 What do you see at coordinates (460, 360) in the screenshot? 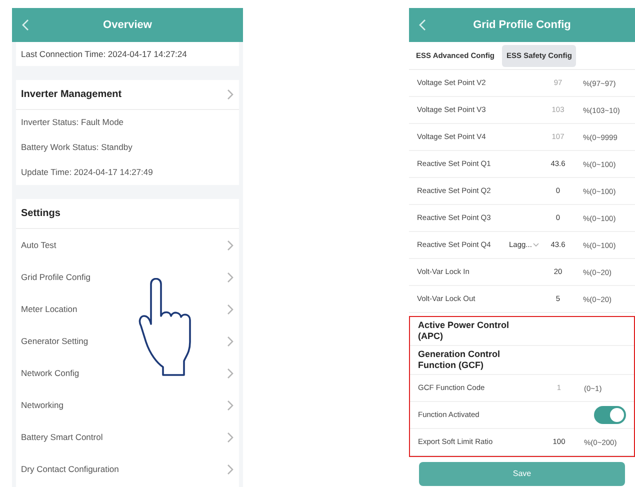
I see `section-heading: Generation Control Function (GCF)` at bounding box center [460, 360].